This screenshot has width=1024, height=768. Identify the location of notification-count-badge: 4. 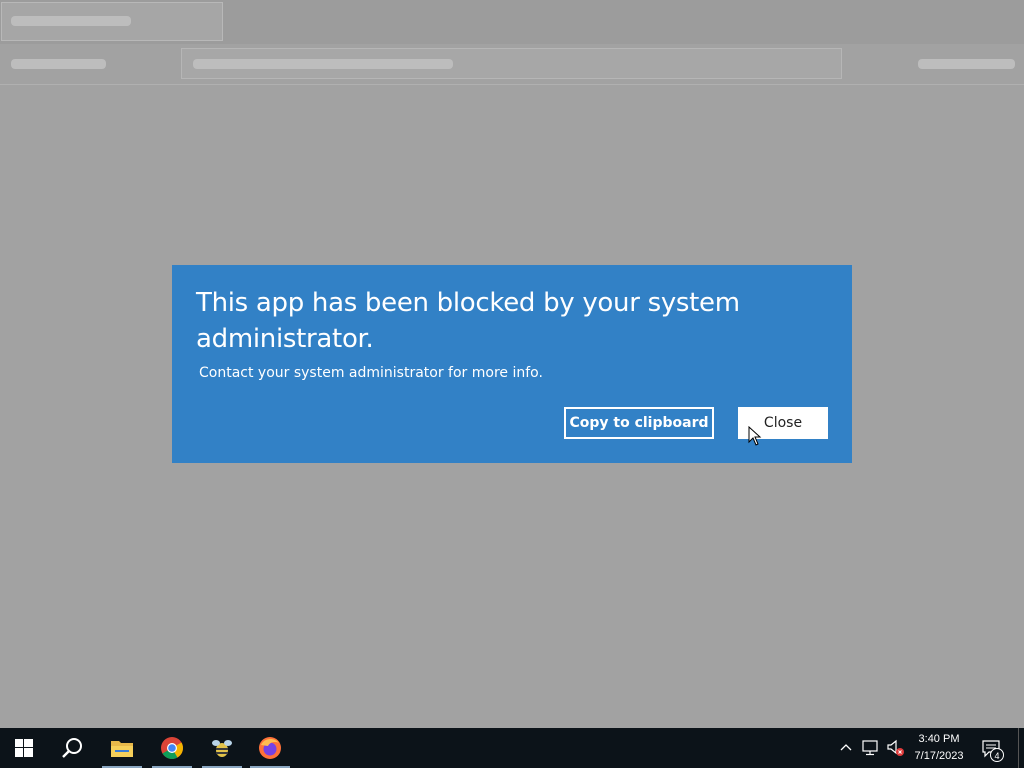
(997, 755).